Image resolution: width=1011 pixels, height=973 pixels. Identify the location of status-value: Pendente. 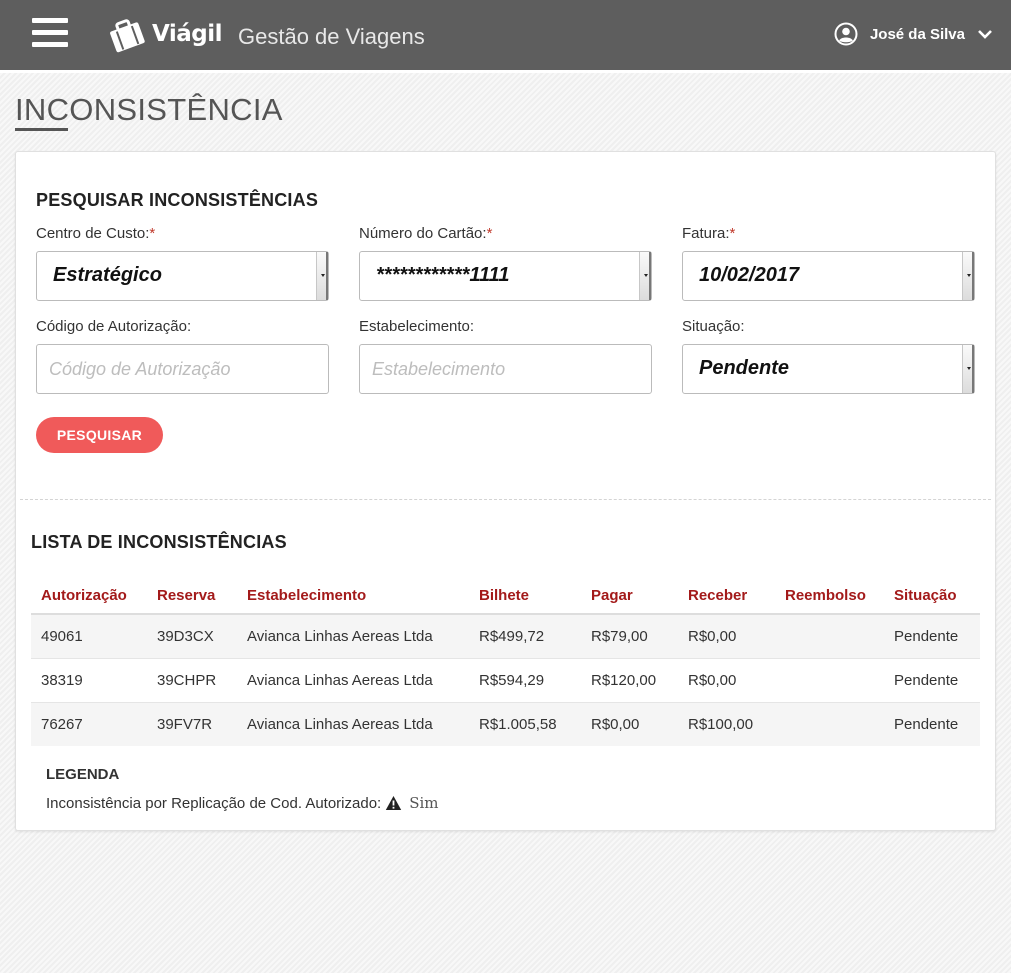
(744, 368).